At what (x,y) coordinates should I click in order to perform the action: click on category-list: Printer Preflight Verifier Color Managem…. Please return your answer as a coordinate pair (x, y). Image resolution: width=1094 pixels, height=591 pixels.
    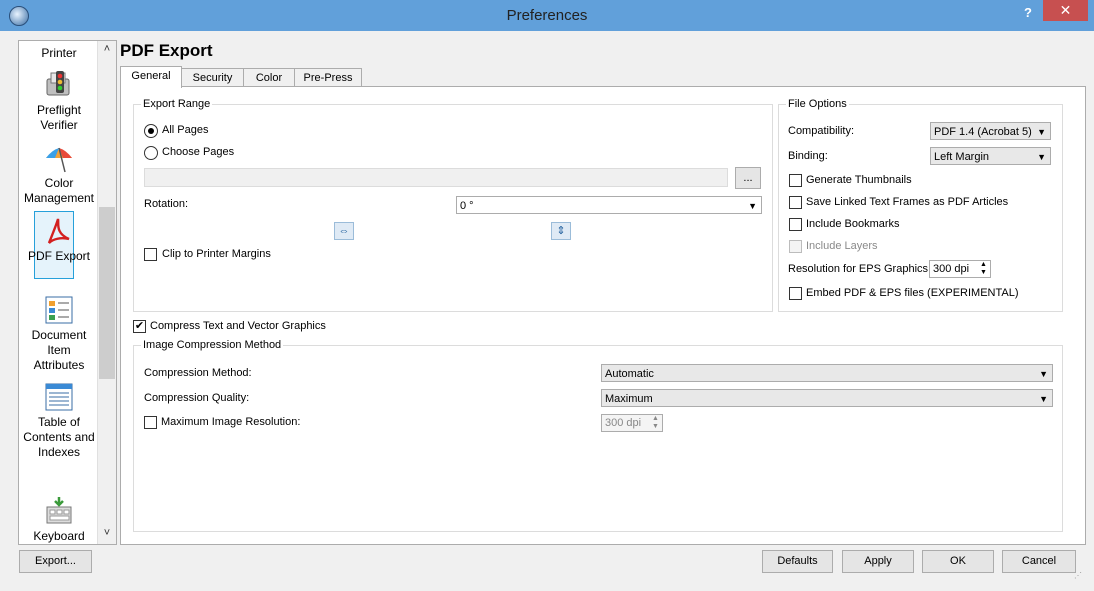
    Looking at the image, I should click on (67, 292).